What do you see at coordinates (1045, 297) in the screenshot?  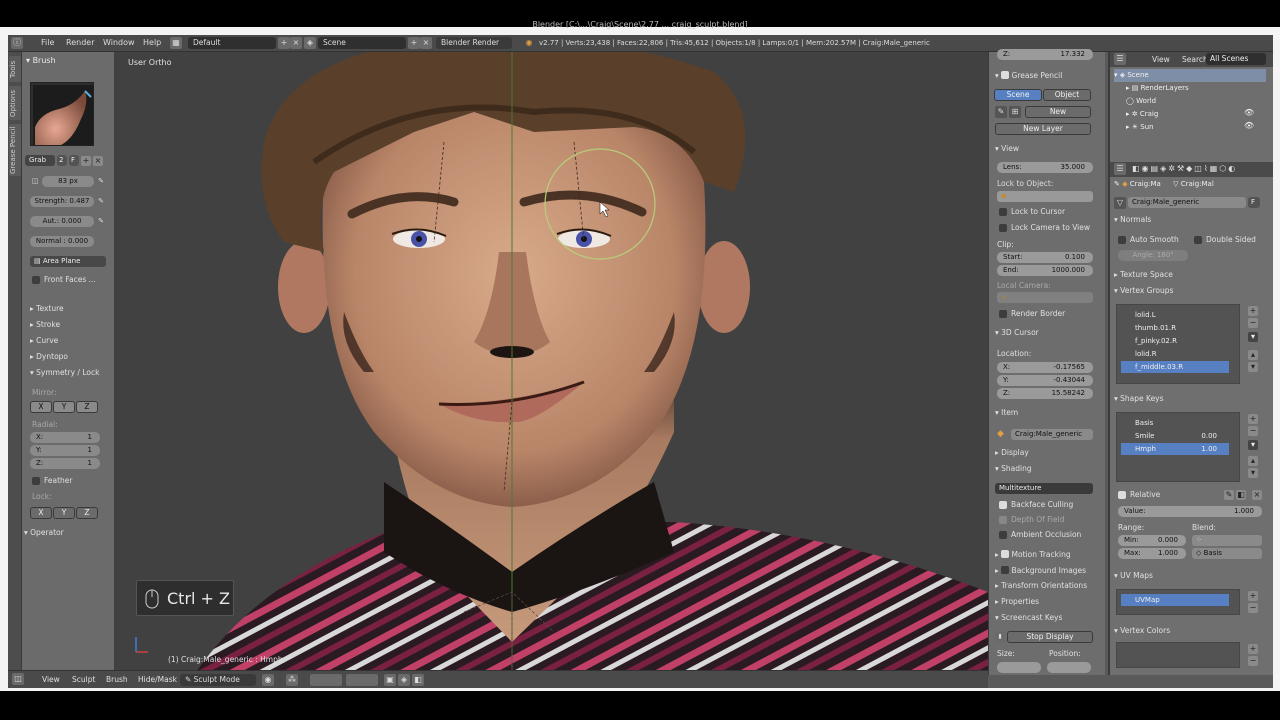 I see `local-camera-field: ◆` at bounding box center [1045, 297].